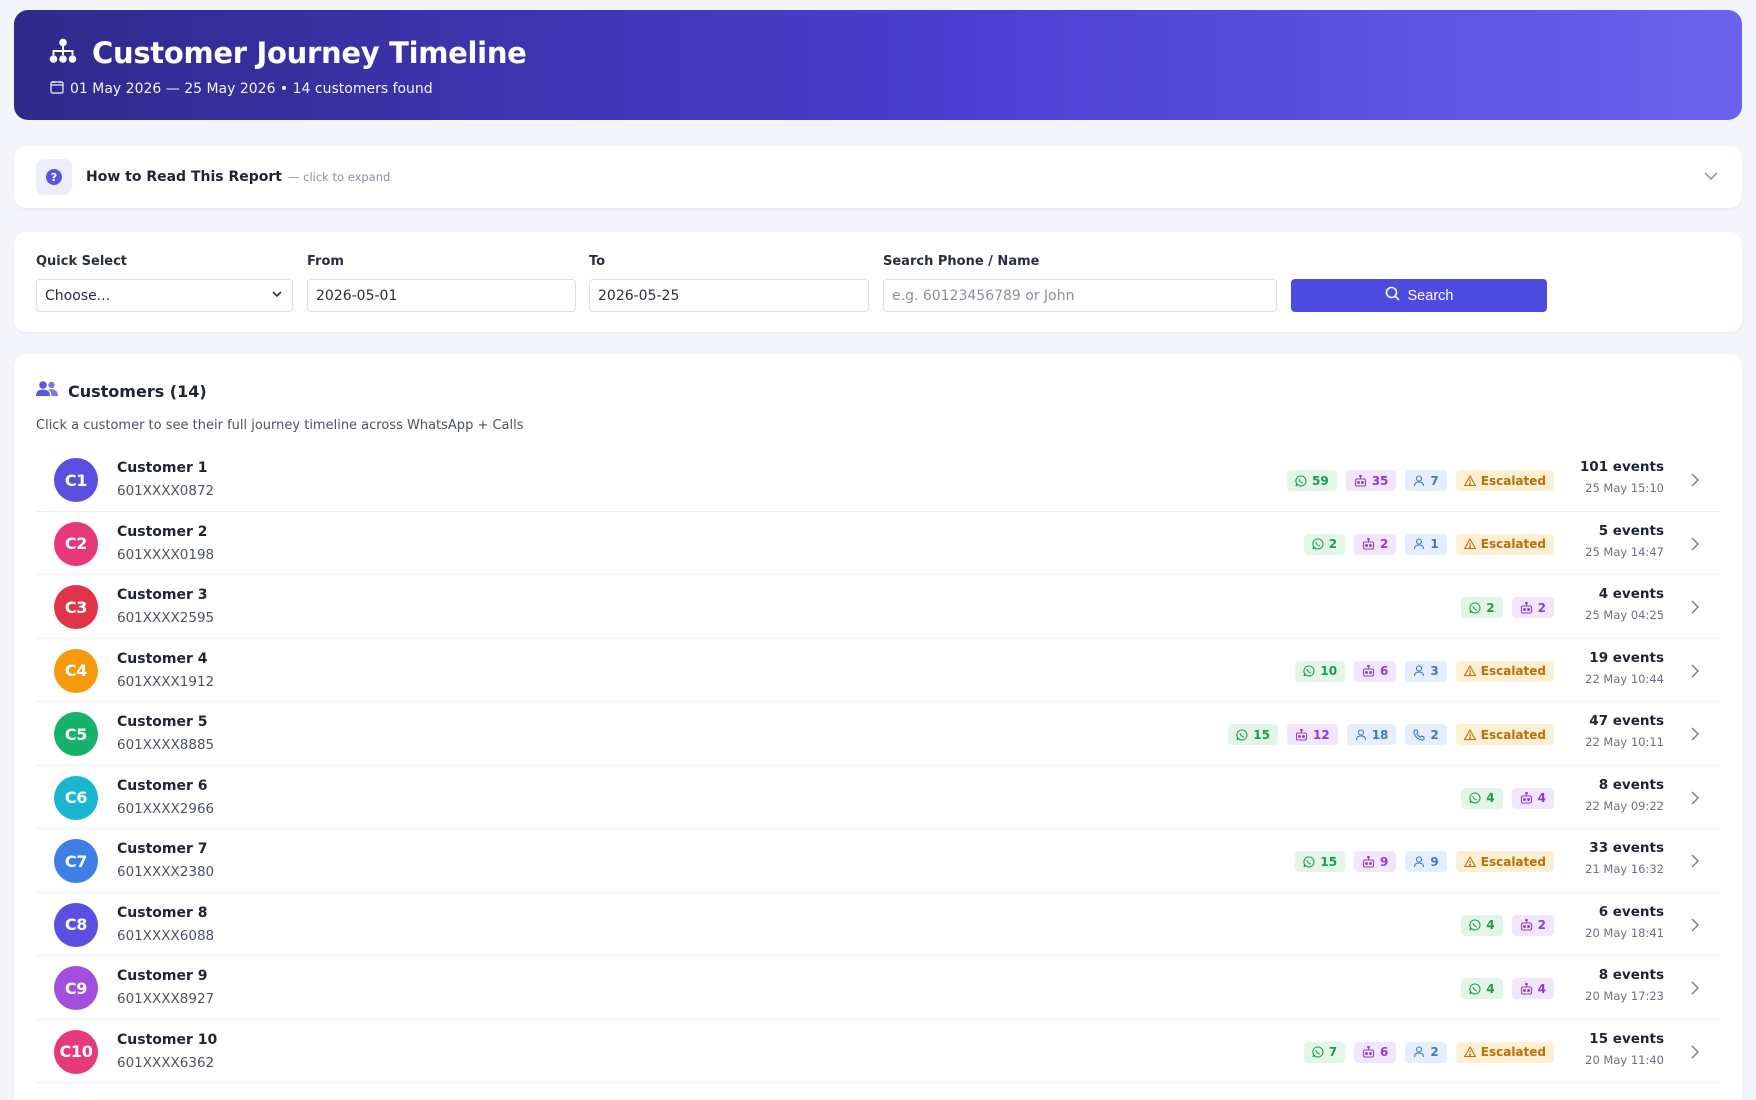 The width and height of the screenshot is (1756, 1100). I want to click on events-summary: 101 events 25 May 15:10, so click(1622, 477).